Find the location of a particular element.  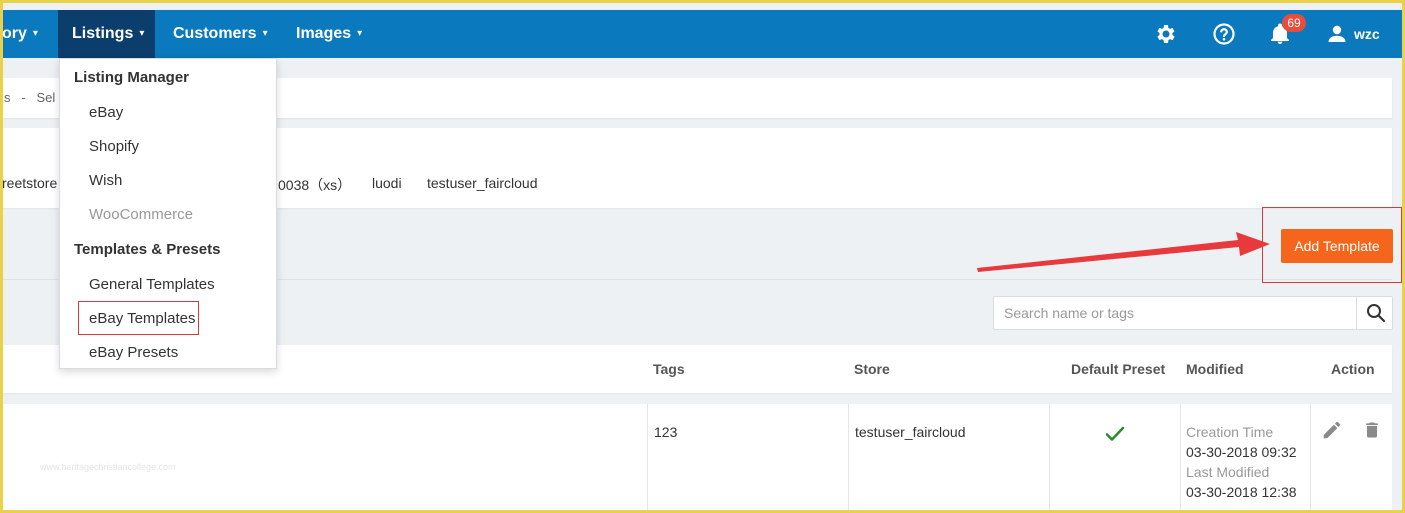

dropdown-item-ebay-templates: eBay Templates is located at coordinates (142, 318).